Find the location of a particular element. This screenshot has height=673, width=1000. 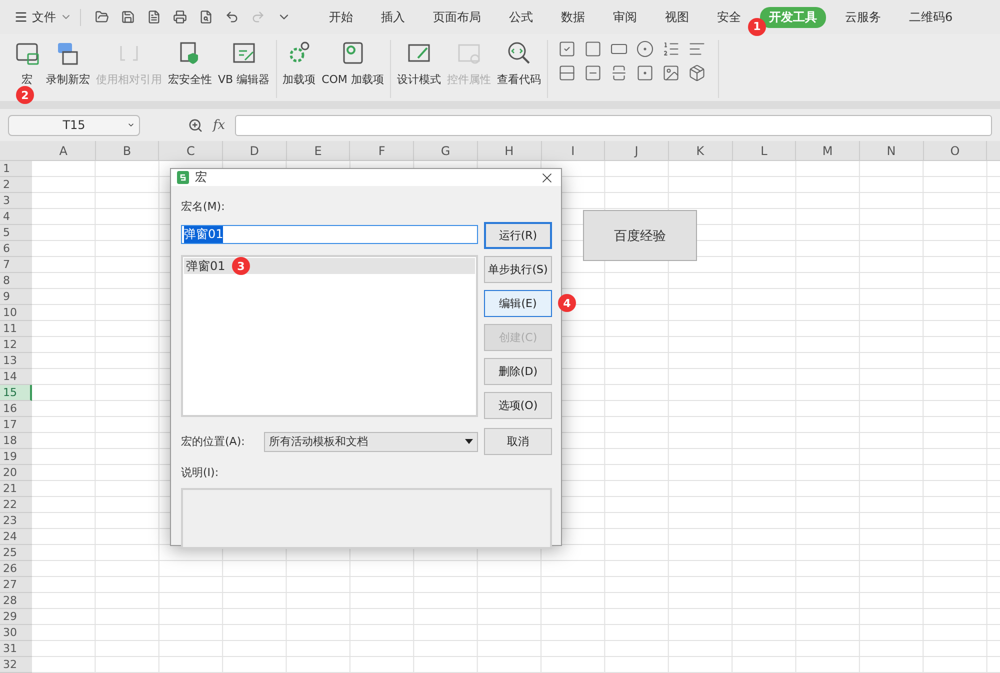

column-header: G is located at coordinates (446, 150).